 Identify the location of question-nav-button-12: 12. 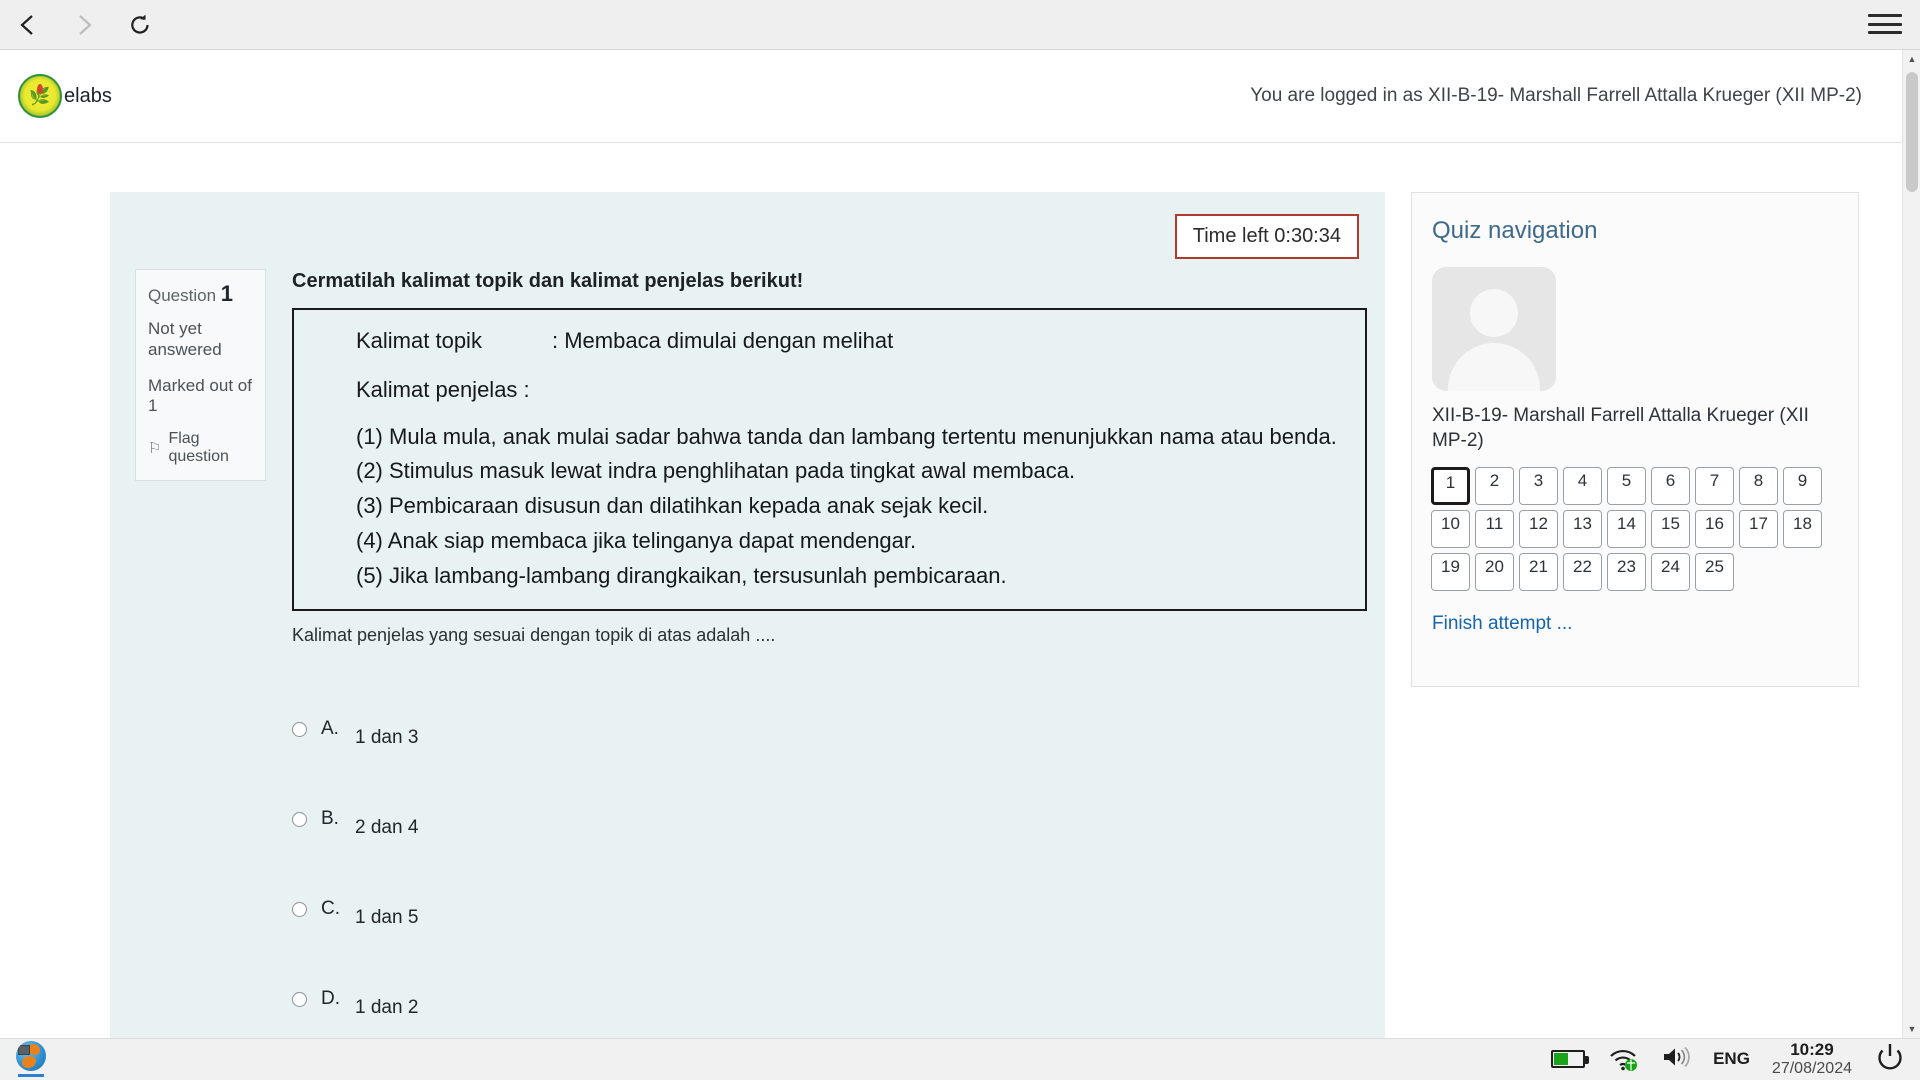
(1538, 529).